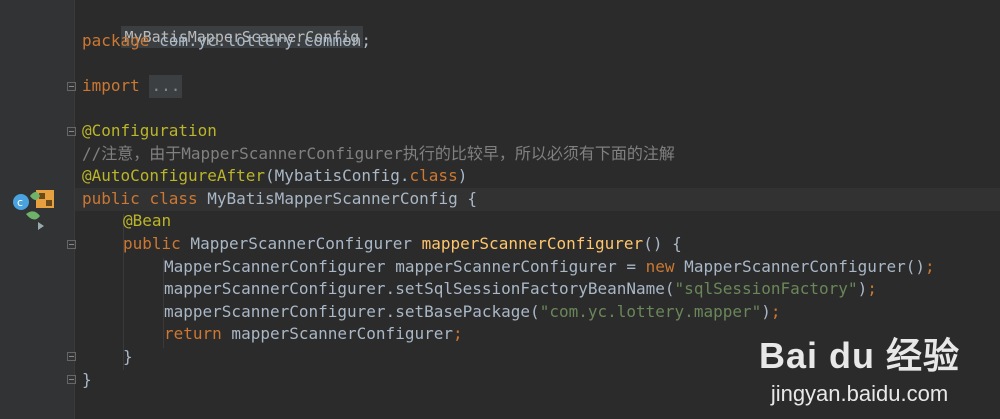  Describe the element at coordinates (147, 220) in the screenshot. I see `code-line-bean: @Bean` at that location.